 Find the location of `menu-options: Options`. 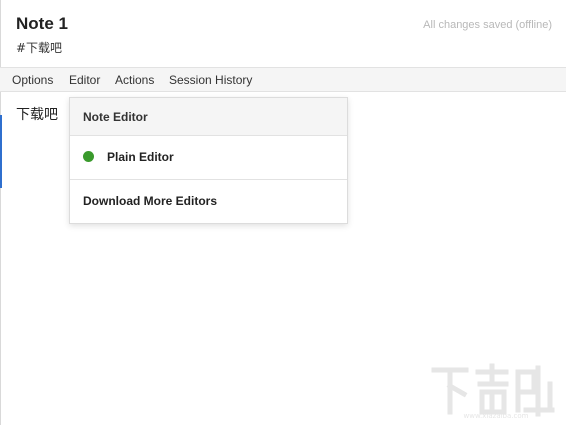

menu-options: Options is located at coordinates (32, 80).